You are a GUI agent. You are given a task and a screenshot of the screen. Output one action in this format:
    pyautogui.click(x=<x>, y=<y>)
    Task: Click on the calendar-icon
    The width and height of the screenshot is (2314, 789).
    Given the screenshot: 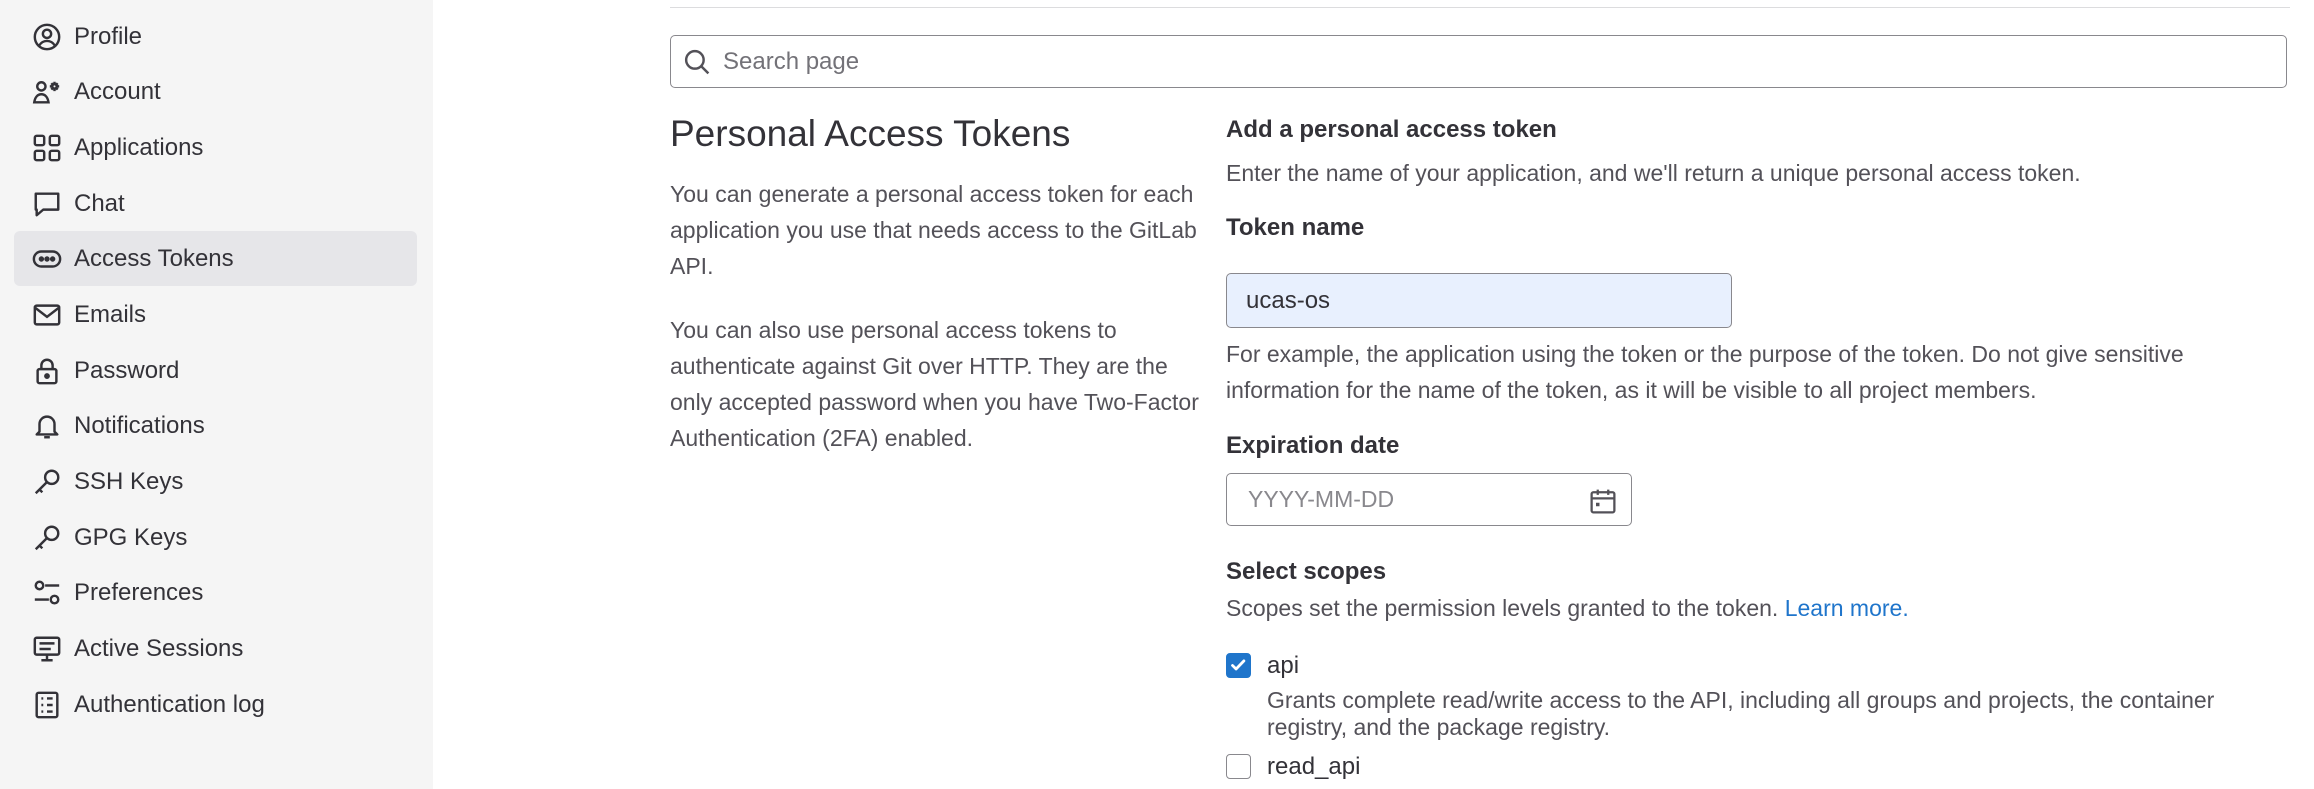 What is the action you would take?
    pyautogui.click(x=1603, y=501)
    